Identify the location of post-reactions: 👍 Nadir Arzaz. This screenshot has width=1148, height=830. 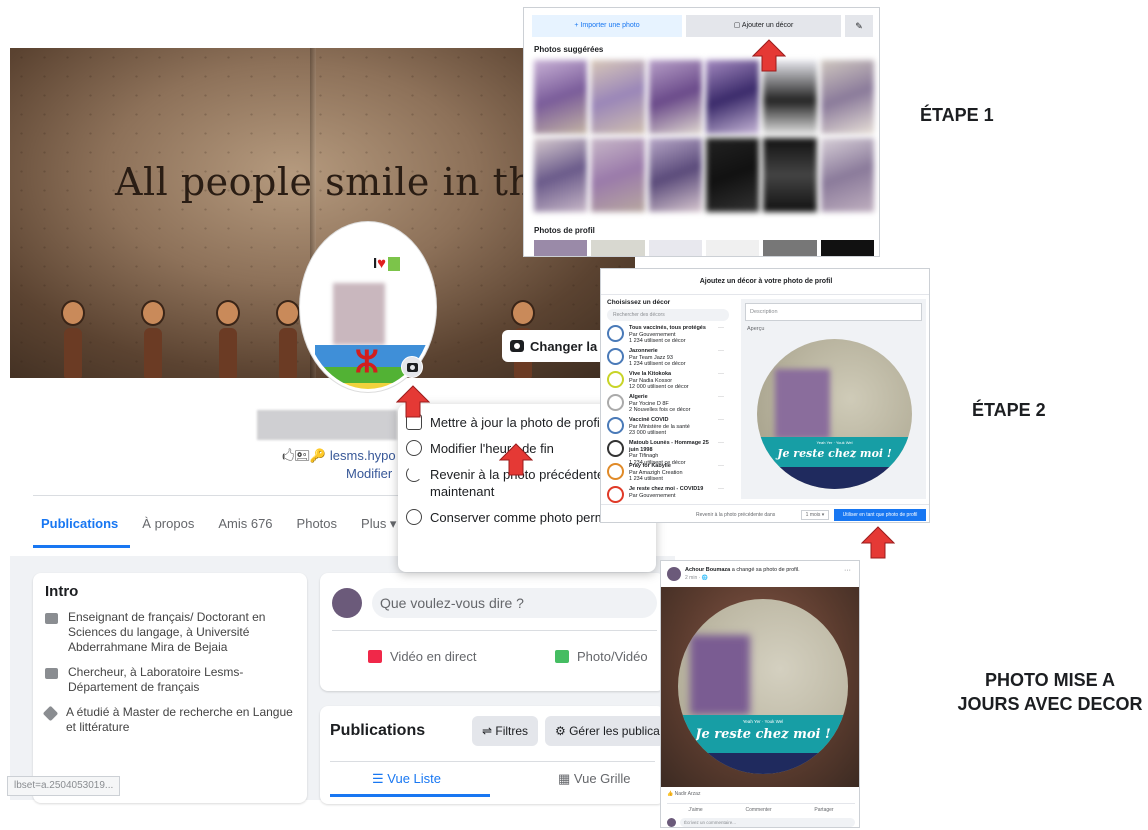
(683, 794).